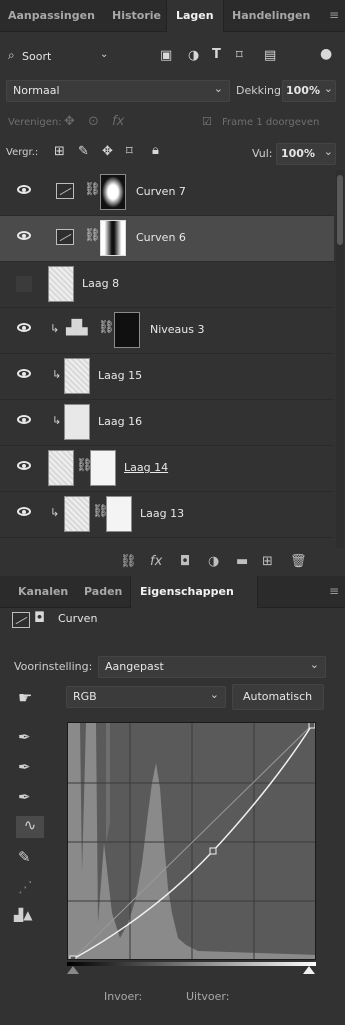 The width and height of the screenshot is (345, 1025). What do you see at coordinates (129, 151) in the screenshot?
I see `lock-artboard-icon: ⌑` at bounding box center [129, 151].